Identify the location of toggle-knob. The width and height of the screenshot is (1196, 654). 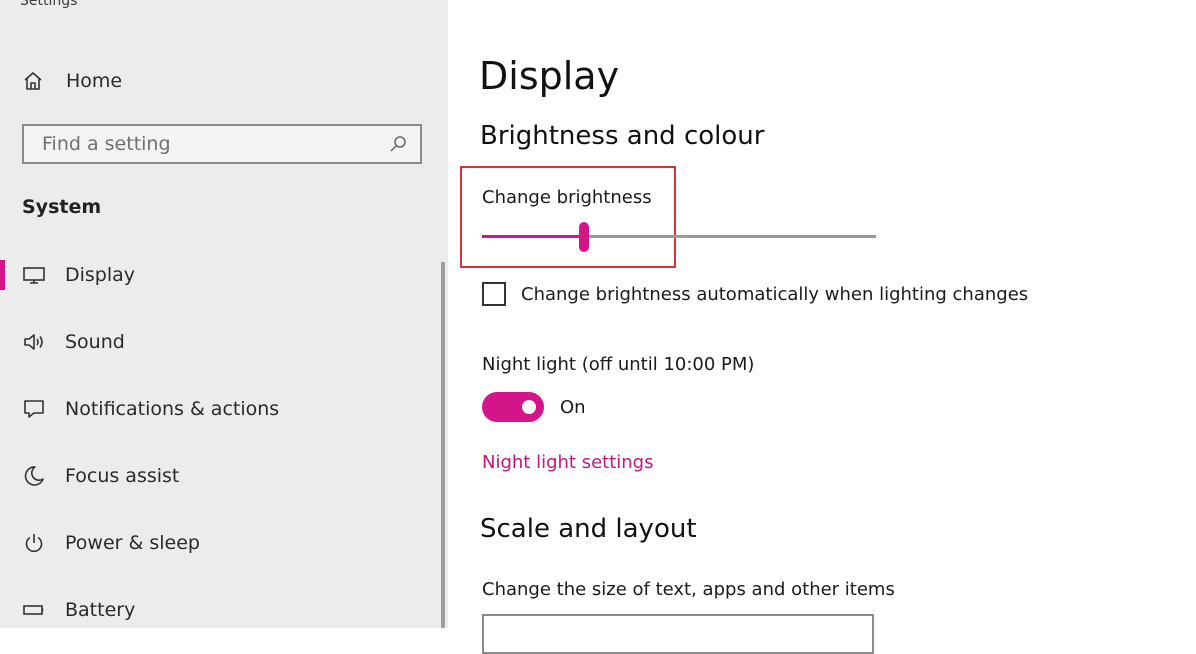
(529, 407).